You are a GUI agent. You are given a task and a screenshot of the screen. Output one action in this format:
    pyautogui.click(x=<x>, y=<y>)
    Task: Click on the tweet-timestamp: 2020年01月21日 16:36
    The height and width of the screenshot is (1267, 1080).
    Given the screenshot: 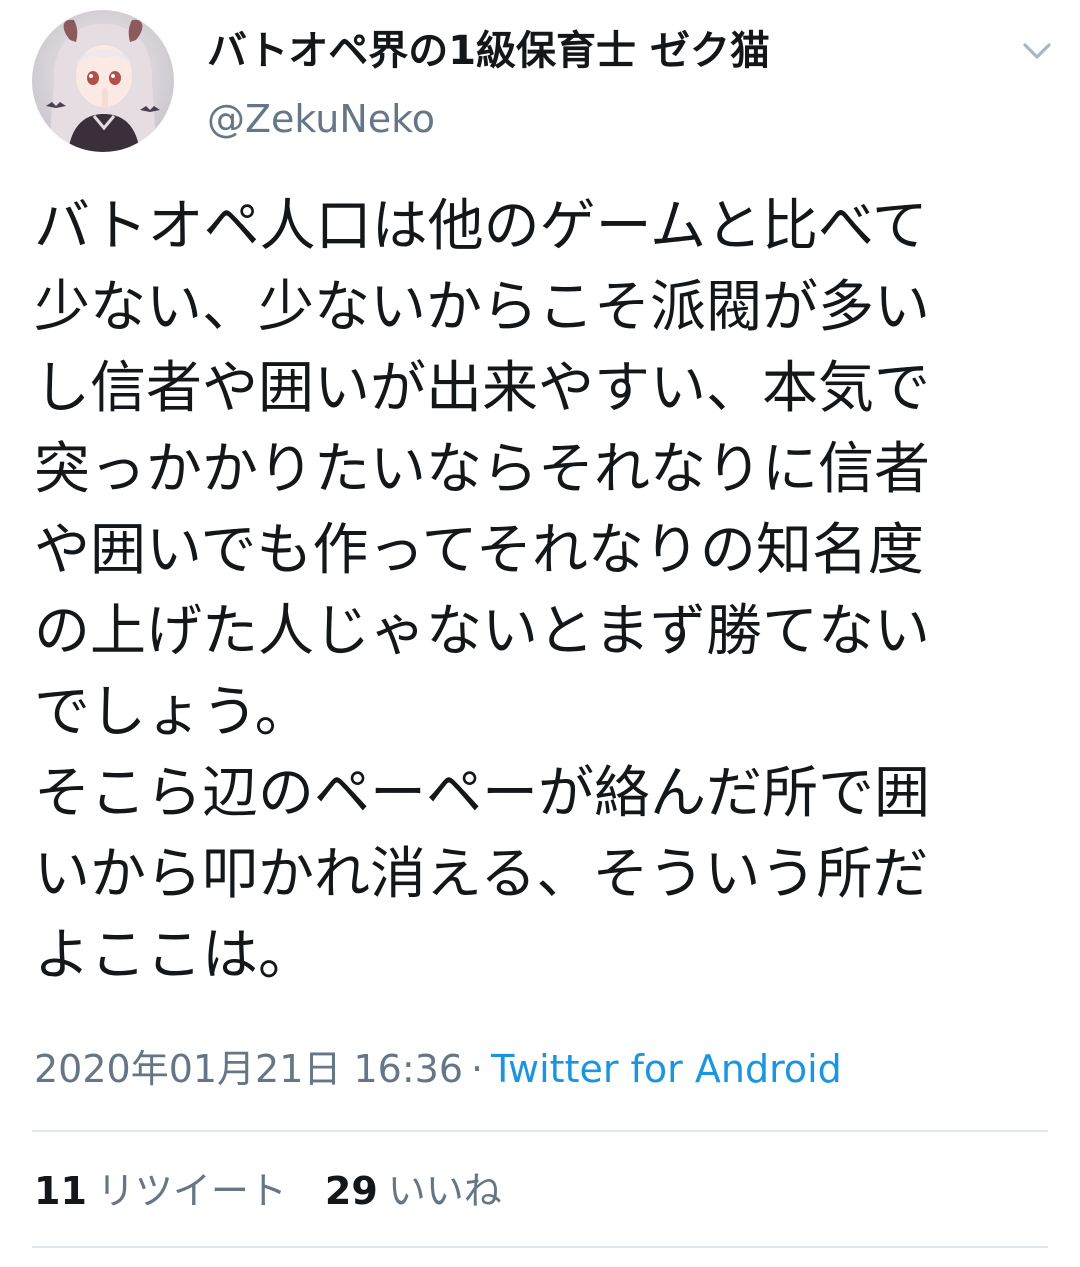 What is the action you would take?
    pyautogui.click(x=248, y=1069)
    